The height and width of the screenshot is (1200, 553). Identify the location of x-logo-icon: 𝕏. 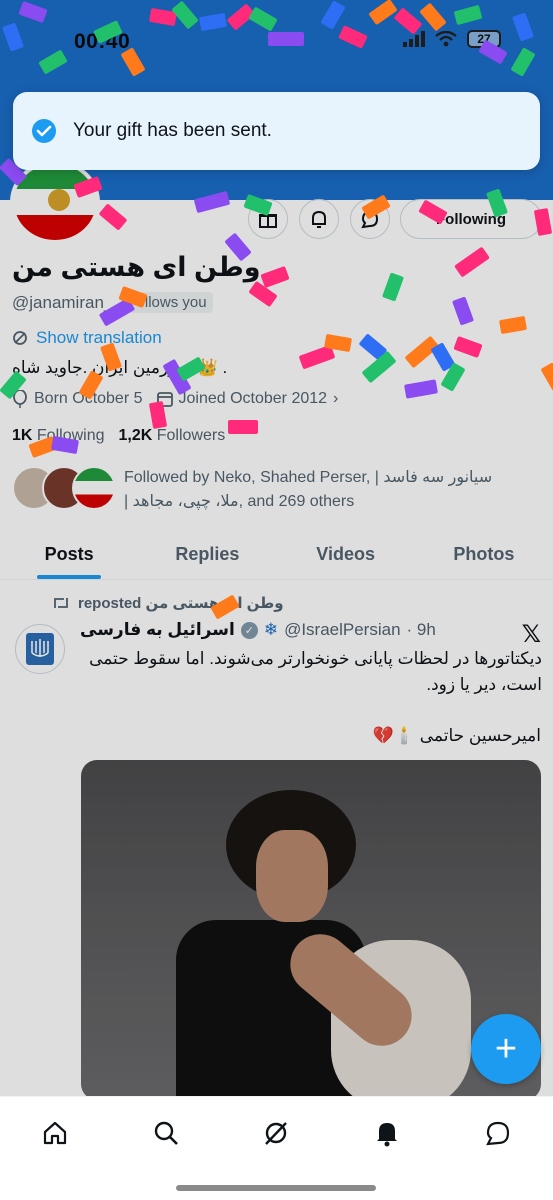
(531, 634).